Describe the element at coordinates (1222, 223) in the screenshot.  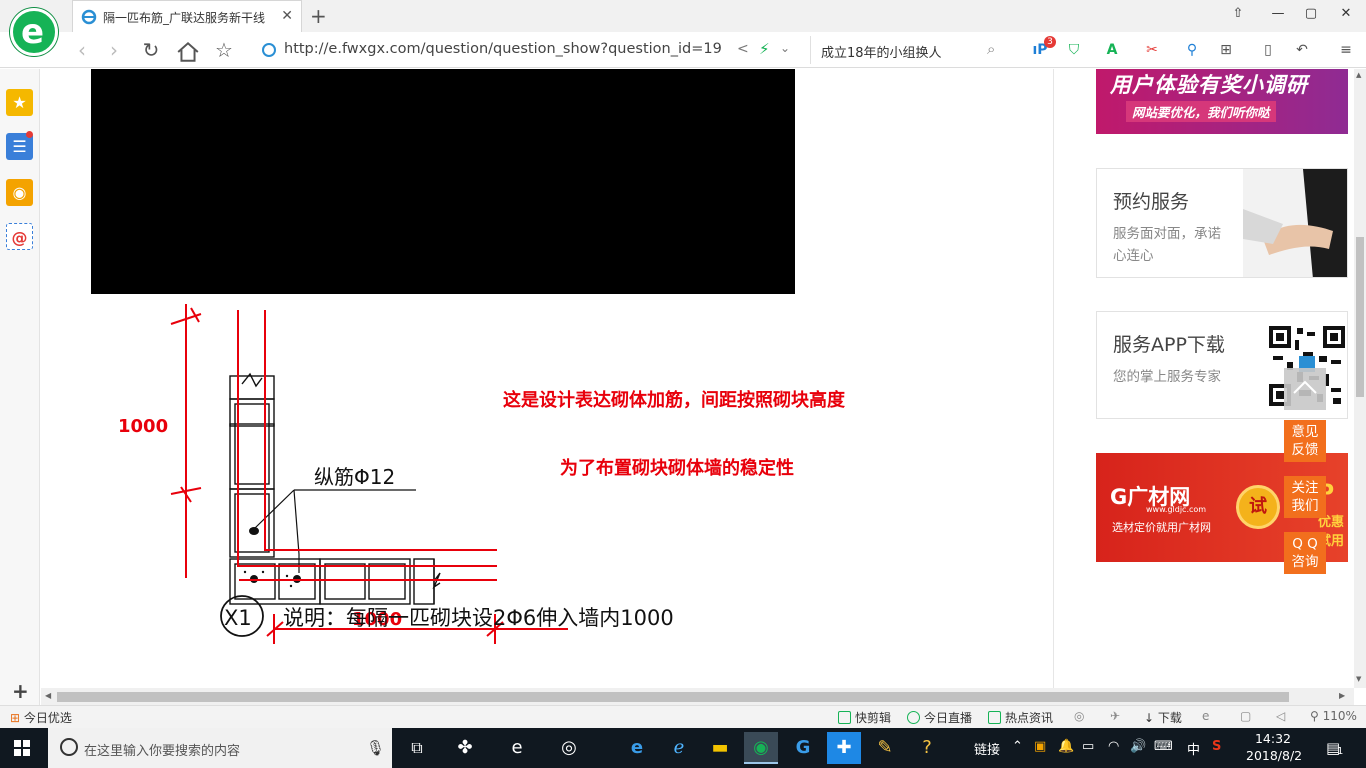
I see `appointment-service-card: 预约服务 服务面对面，承诺心连心` at that location.